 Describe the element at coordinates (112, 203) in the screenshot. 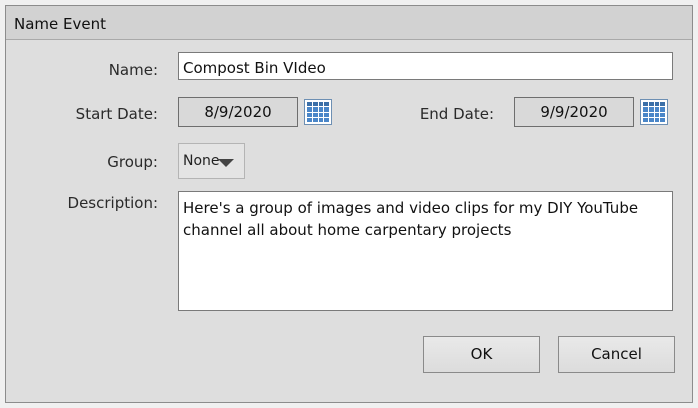

I see `description-label: Description:` at that location.